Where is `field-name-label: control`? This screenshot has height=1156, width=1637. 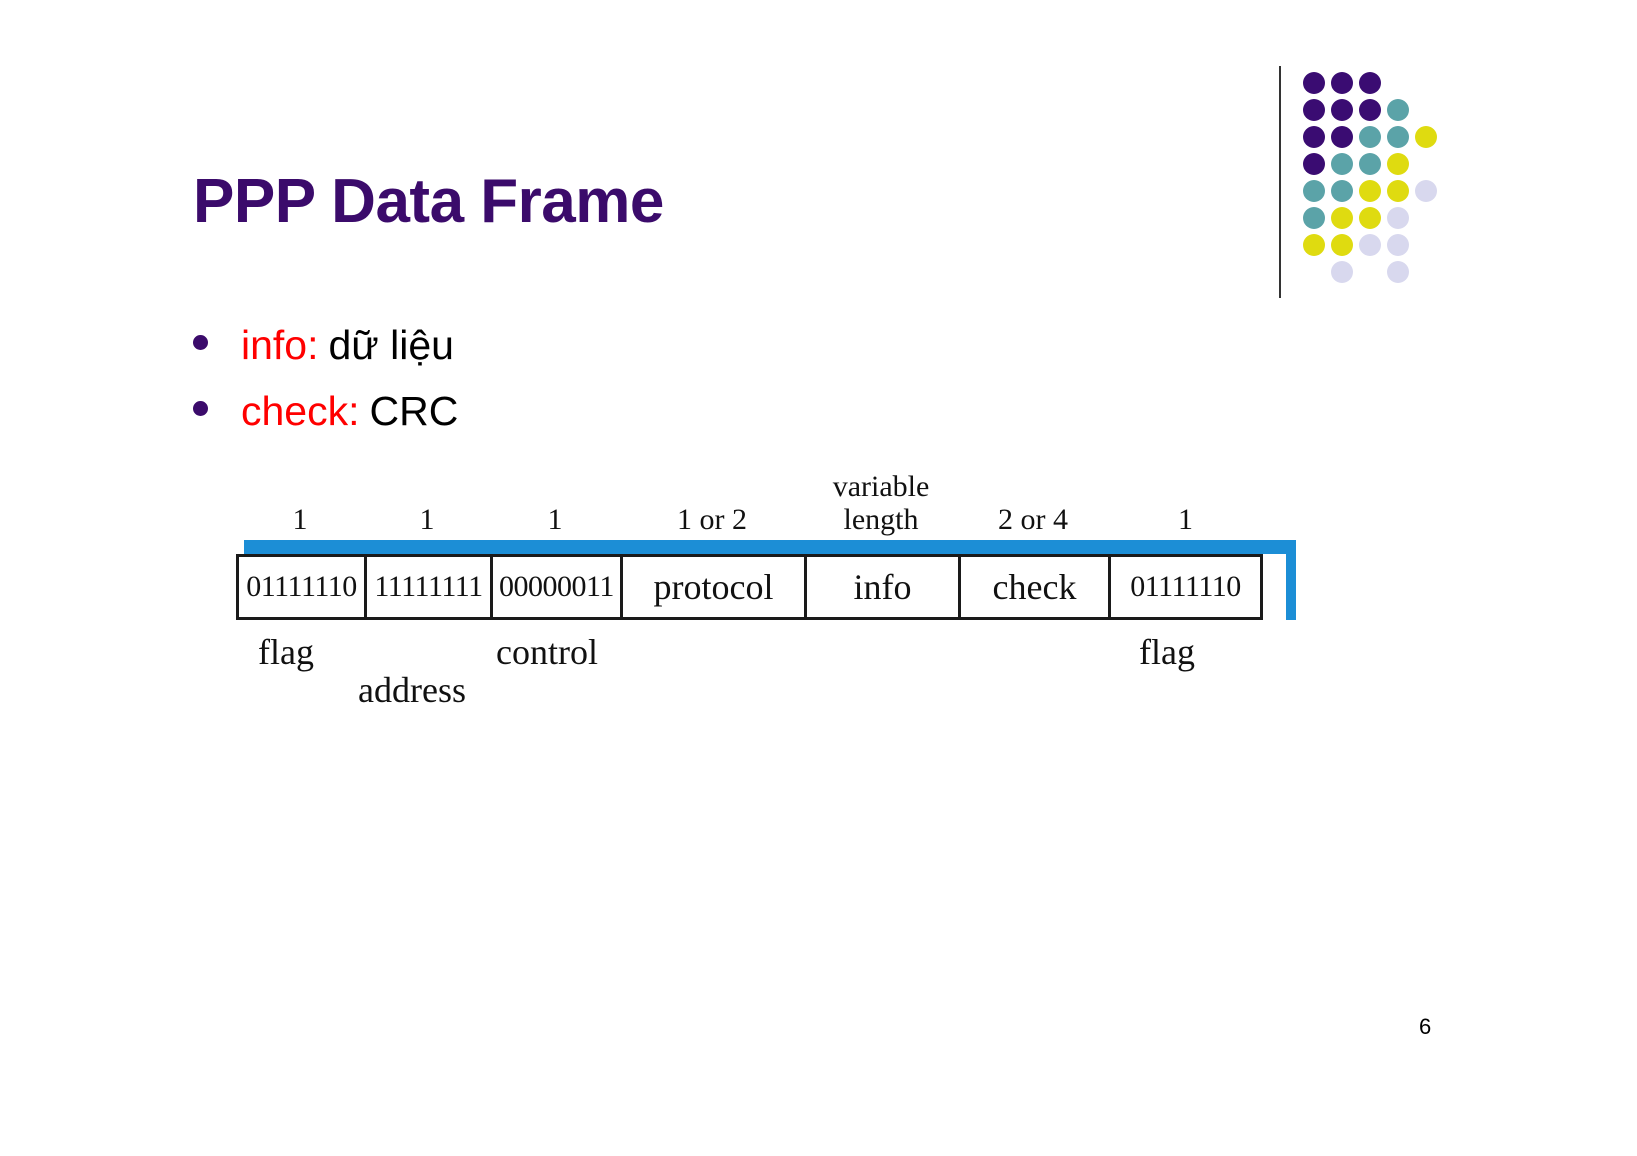 field-name-label: control is located at coordinates (547, 652).